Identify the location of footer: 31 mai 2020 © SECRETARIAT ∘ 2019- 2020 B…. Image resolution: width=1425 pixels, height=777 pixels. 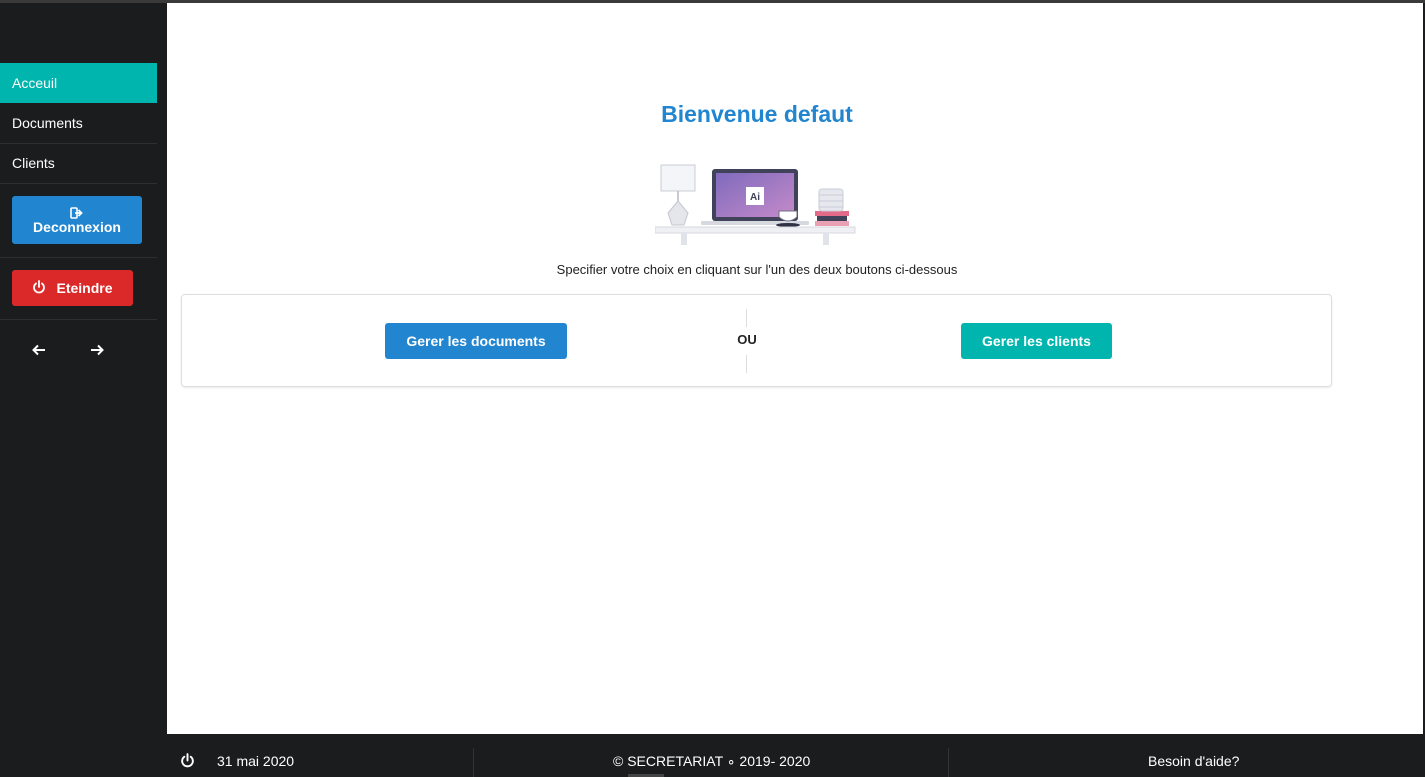
(796, 755).